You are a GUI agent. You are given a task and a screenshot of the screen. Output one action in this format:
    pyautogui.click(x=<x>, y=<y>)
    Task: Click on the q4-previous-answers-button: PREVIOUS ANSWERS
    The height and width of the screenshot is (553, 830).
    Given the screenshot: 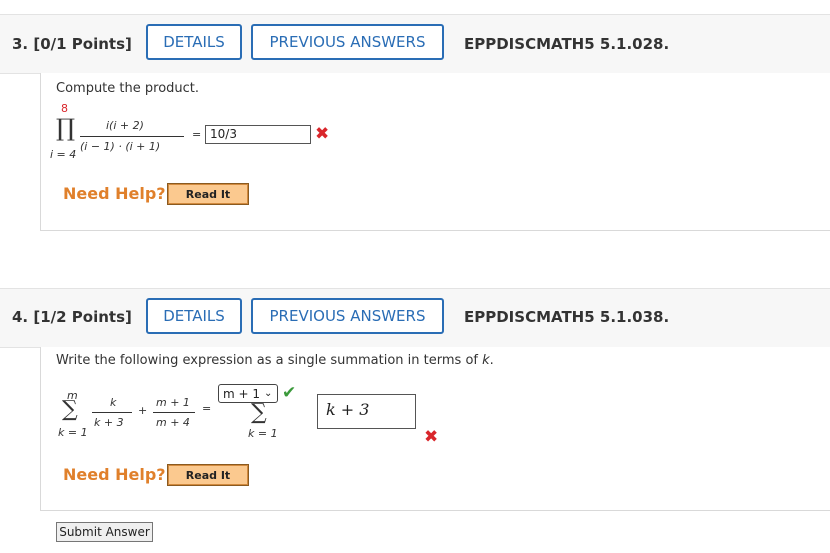 What is the action you would take?
    pyautogui.click(x=347, y=316)
    